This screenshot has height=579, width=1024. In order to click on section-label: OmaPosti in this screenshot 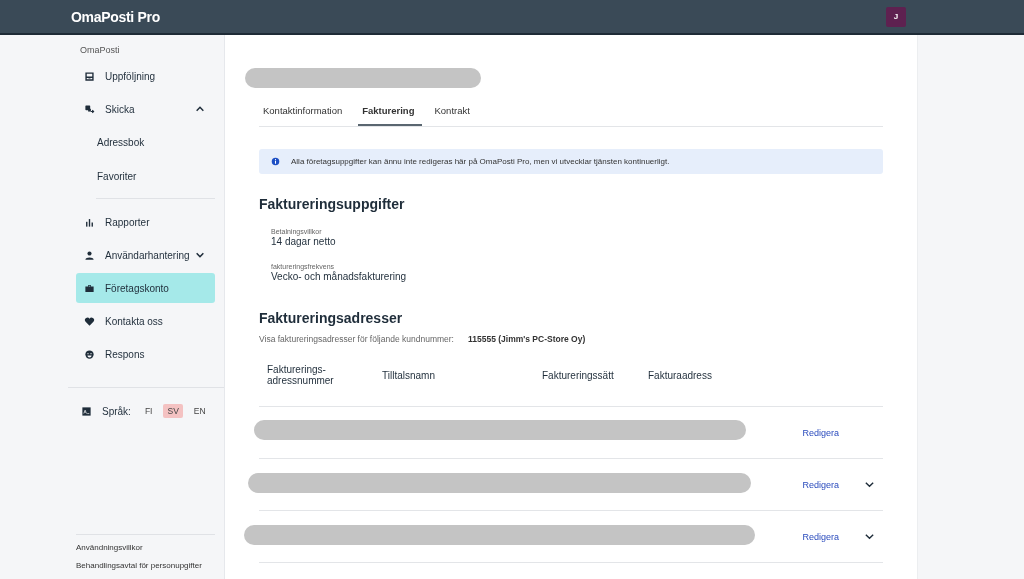, I will do `click(100, 50)`.